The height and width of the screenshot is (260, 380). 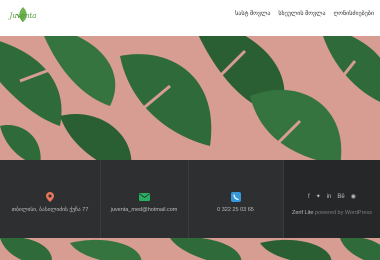 What do you see at coordinates (353, 197) in the screenshot?
I see `pinterest-icon: ◉` at bounding box center [353, 197].